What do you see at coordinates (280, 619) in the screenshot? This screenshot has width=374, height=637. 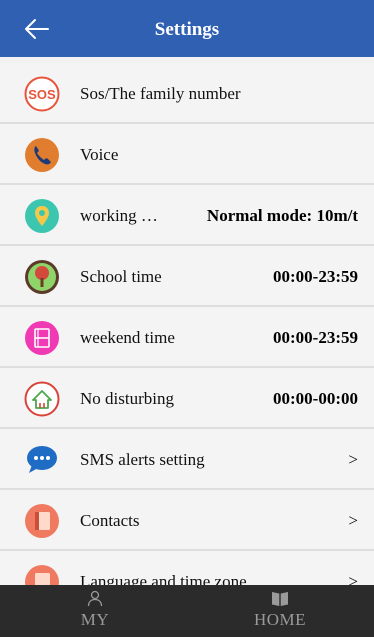 I see `tab-home-label: HOME` at bounding box center [280, 619].